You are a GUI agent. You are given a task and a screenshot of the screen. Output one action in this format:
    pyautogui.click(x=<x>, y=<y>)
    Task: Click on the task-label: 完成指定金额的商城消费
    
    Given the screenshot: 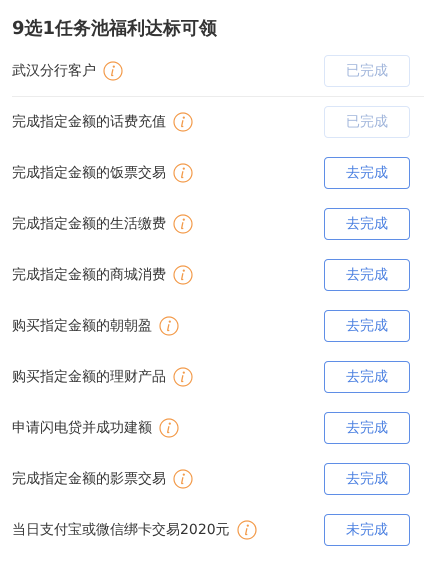 What is the action you would take?
    pyautogui.click(x=89, y=275)
    